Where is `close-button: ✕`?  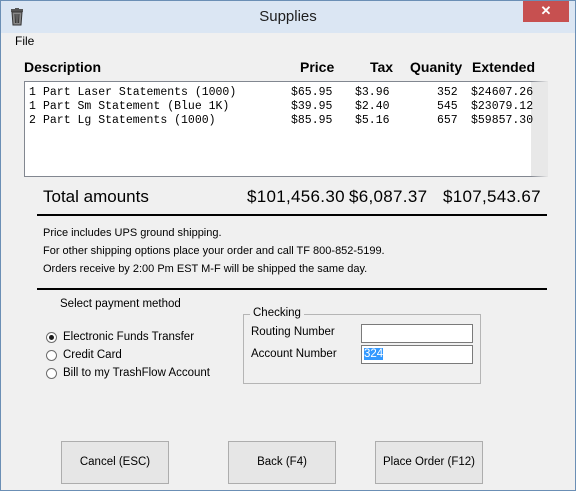
close-button: ✕ is located at coordinates (546, 11).